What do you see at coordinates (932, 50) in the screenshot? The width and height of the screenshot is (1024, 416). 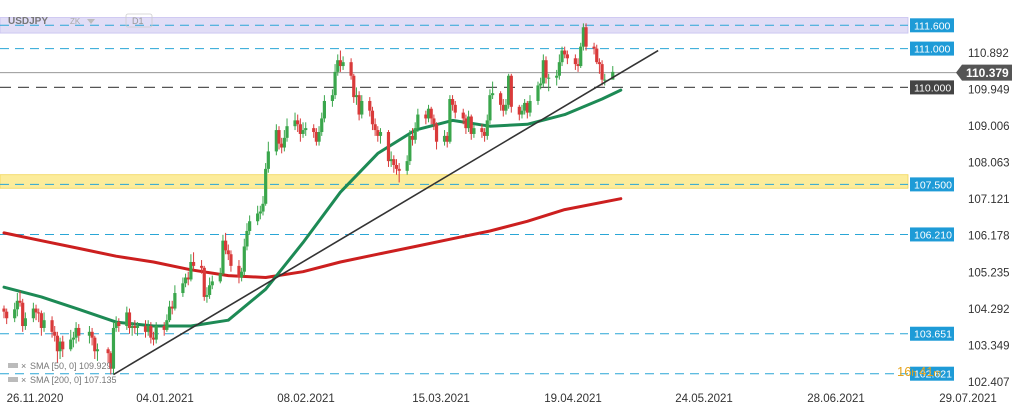 I see `level-label: 111.000` at bounding box center [932, 50].